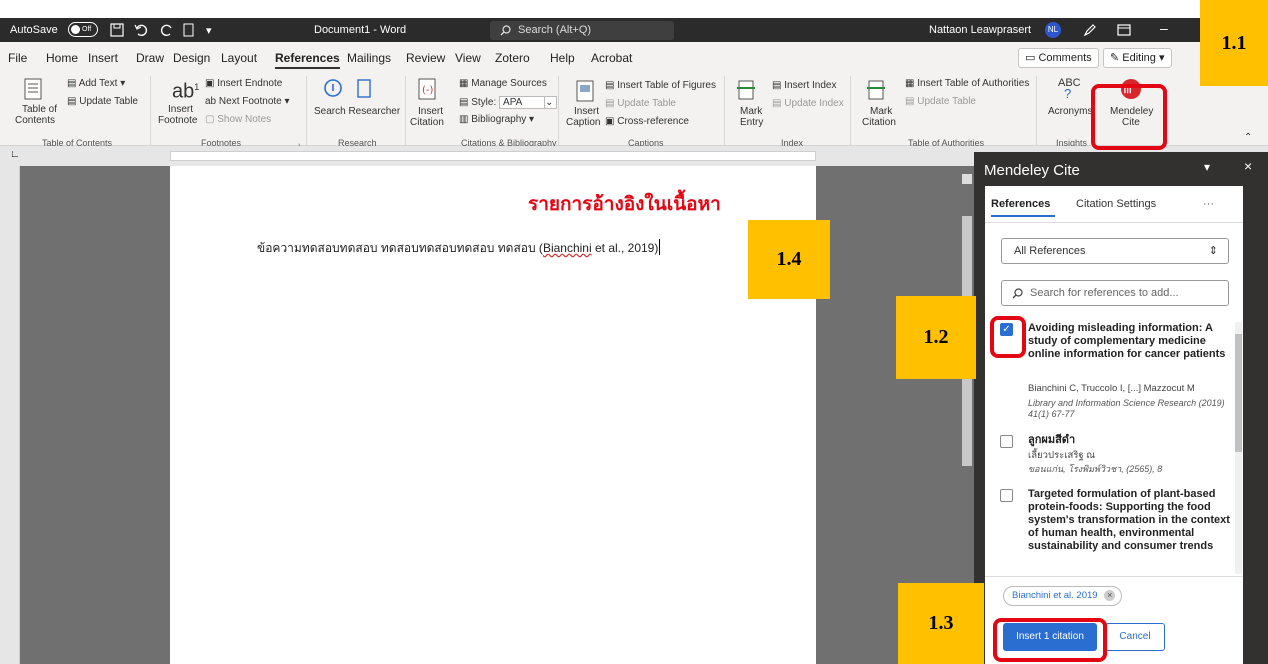 This screenshot has height=664, width=1268. I want to click on manage-sources-button: ▦ Manage Sources, so click(503, 83).